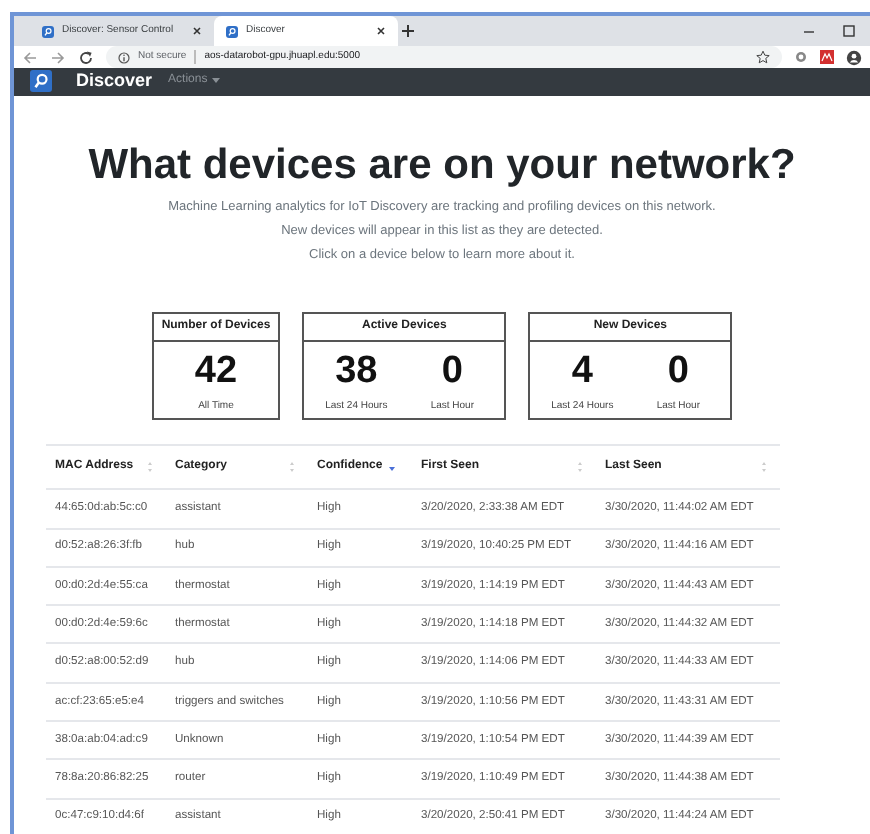  I want to click on forward-icon, so click(58, 57).